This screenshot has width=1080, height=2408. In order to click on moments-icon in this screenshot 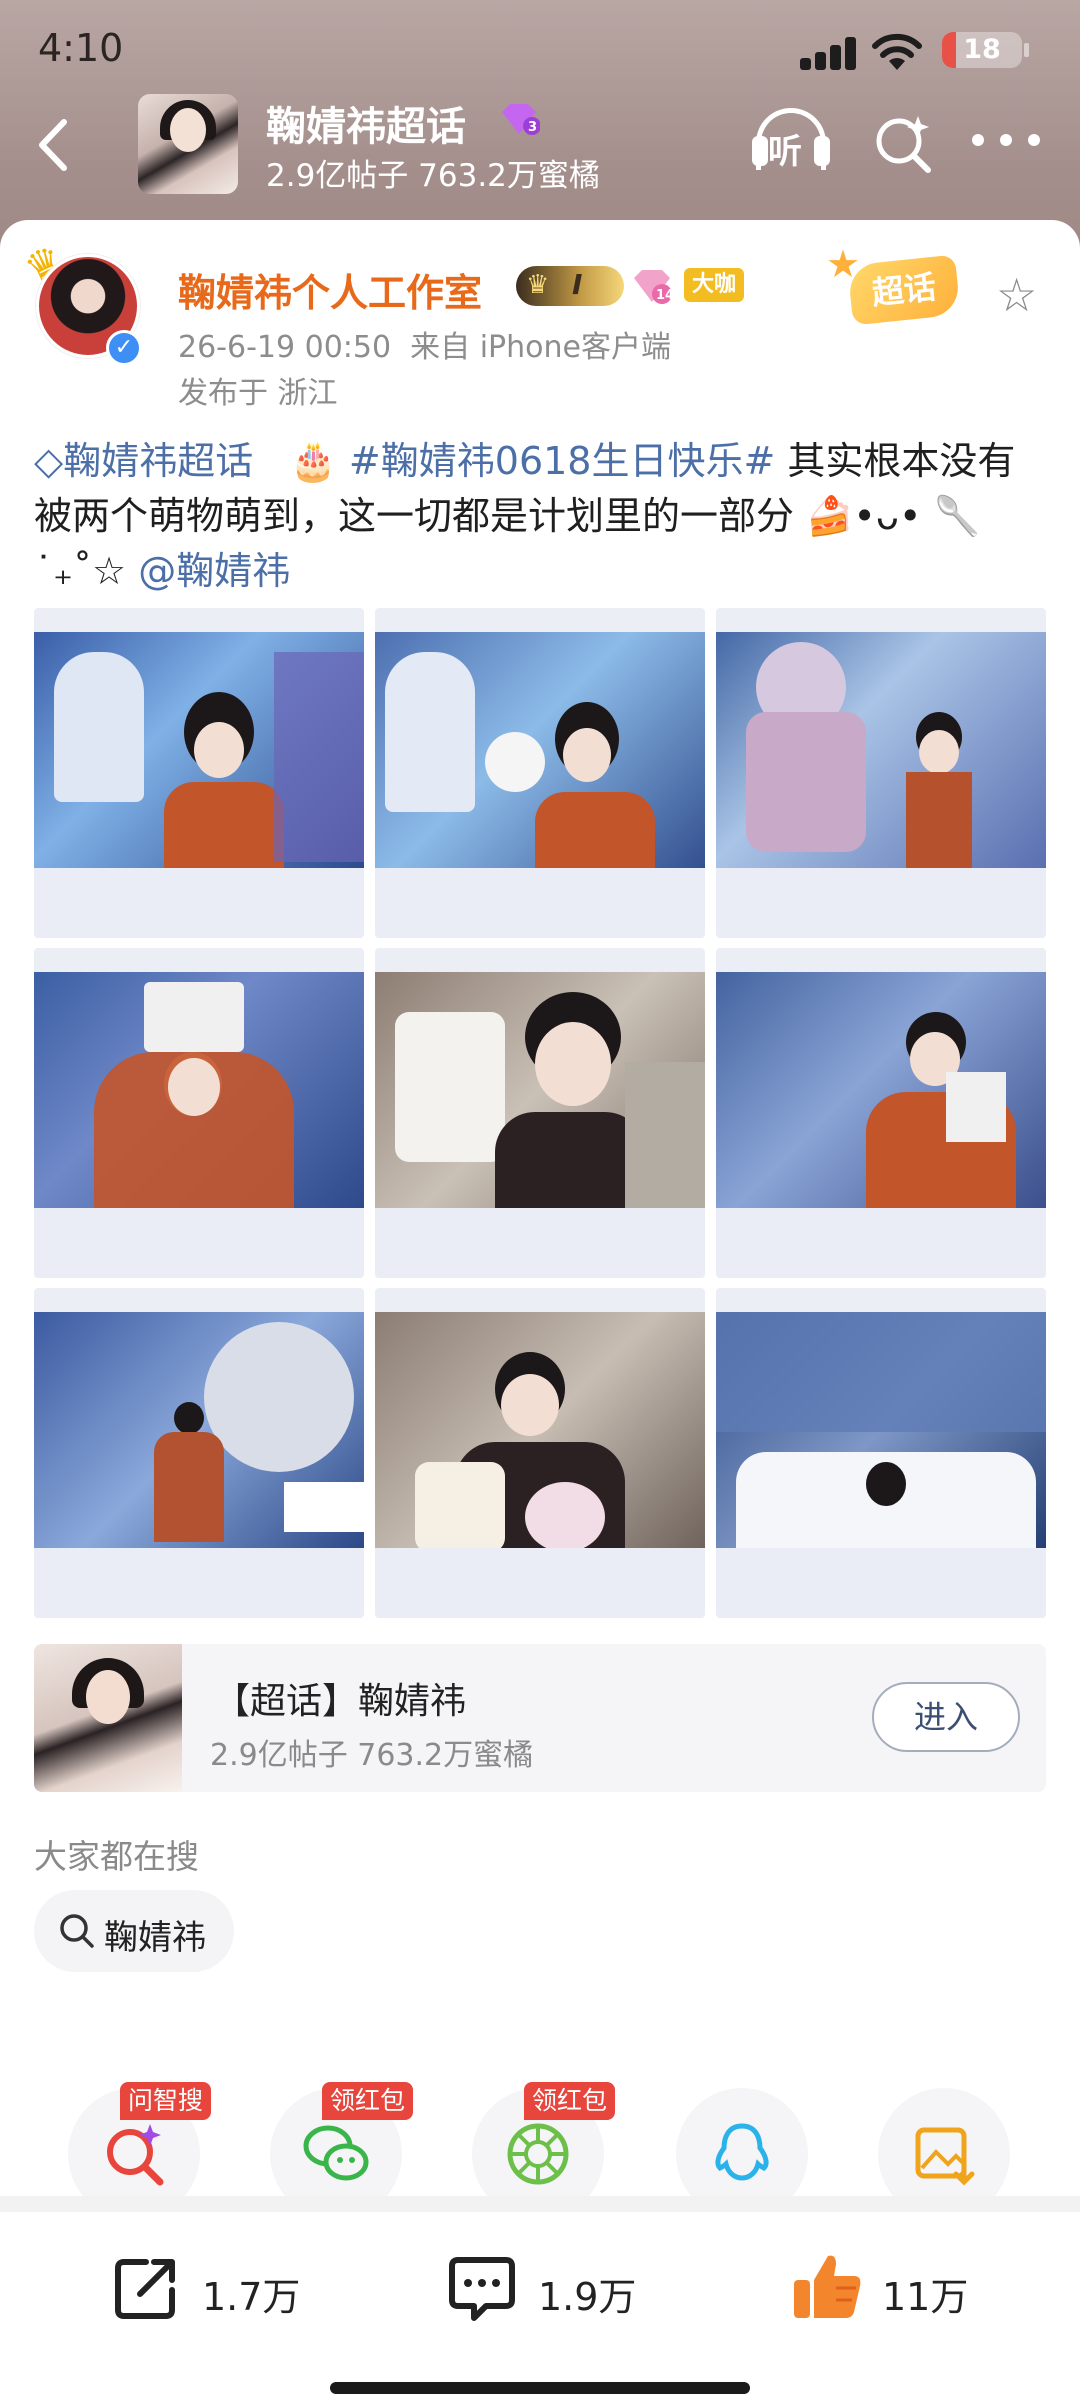, I will do `click(538, 2154)`.